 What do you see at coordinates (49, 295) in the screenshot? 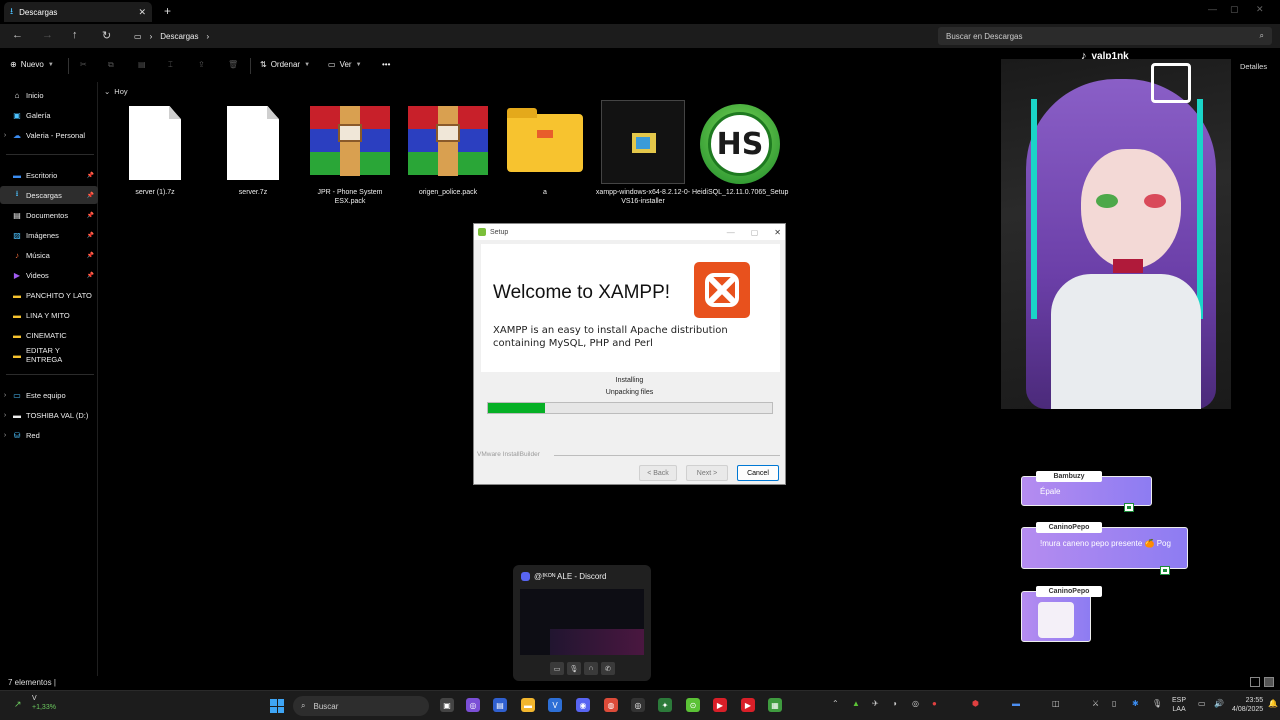
I see `sidebar-item-folder: ▬ PANCHITO Y LATO` at bounding box center [49, 295].